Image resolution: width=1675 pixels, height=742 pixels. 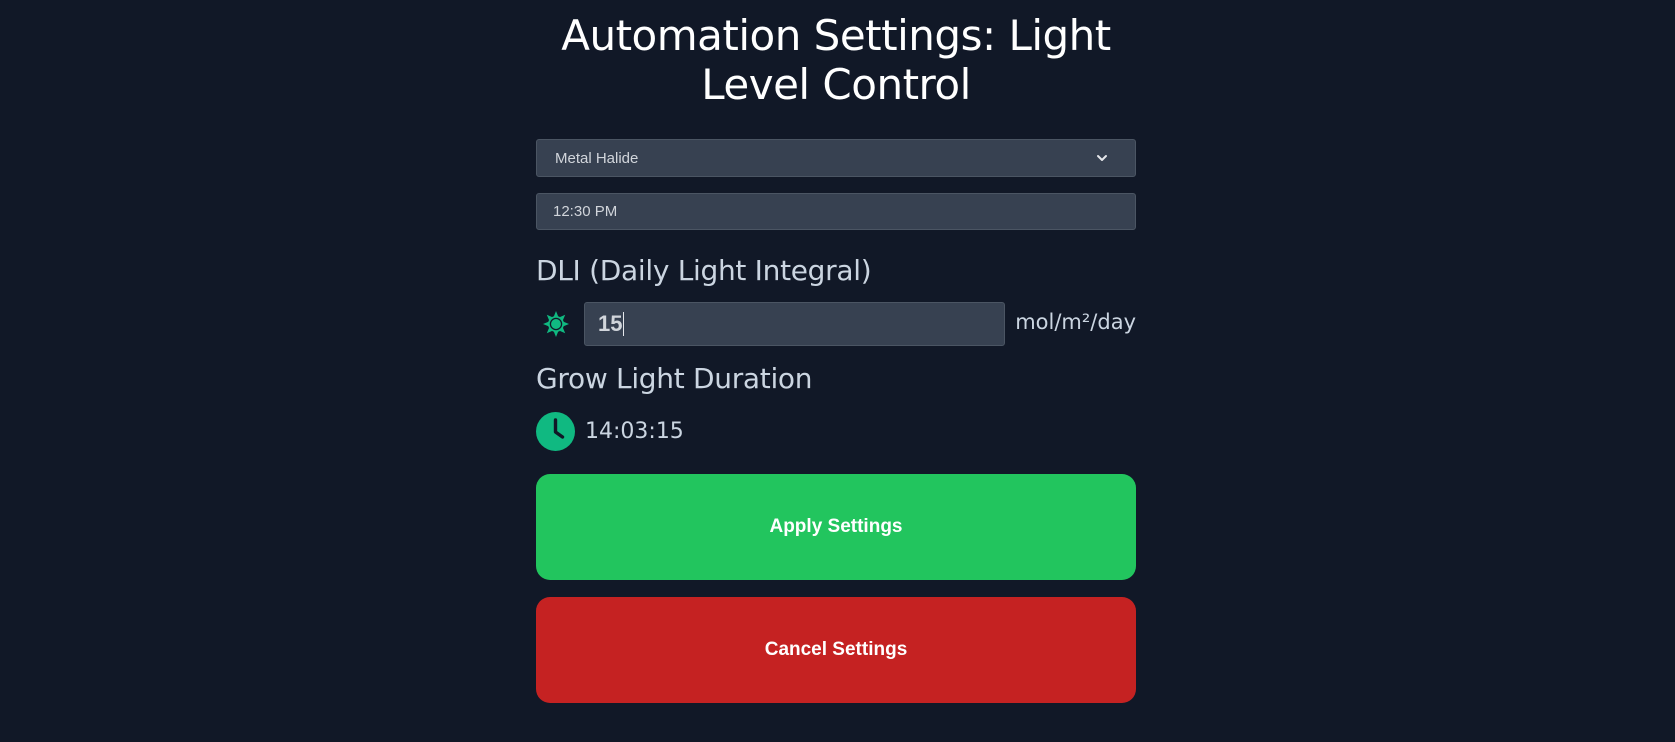 I want to click on page-title: Automation Settings: Light Level Control, so click(x=836, y=60).